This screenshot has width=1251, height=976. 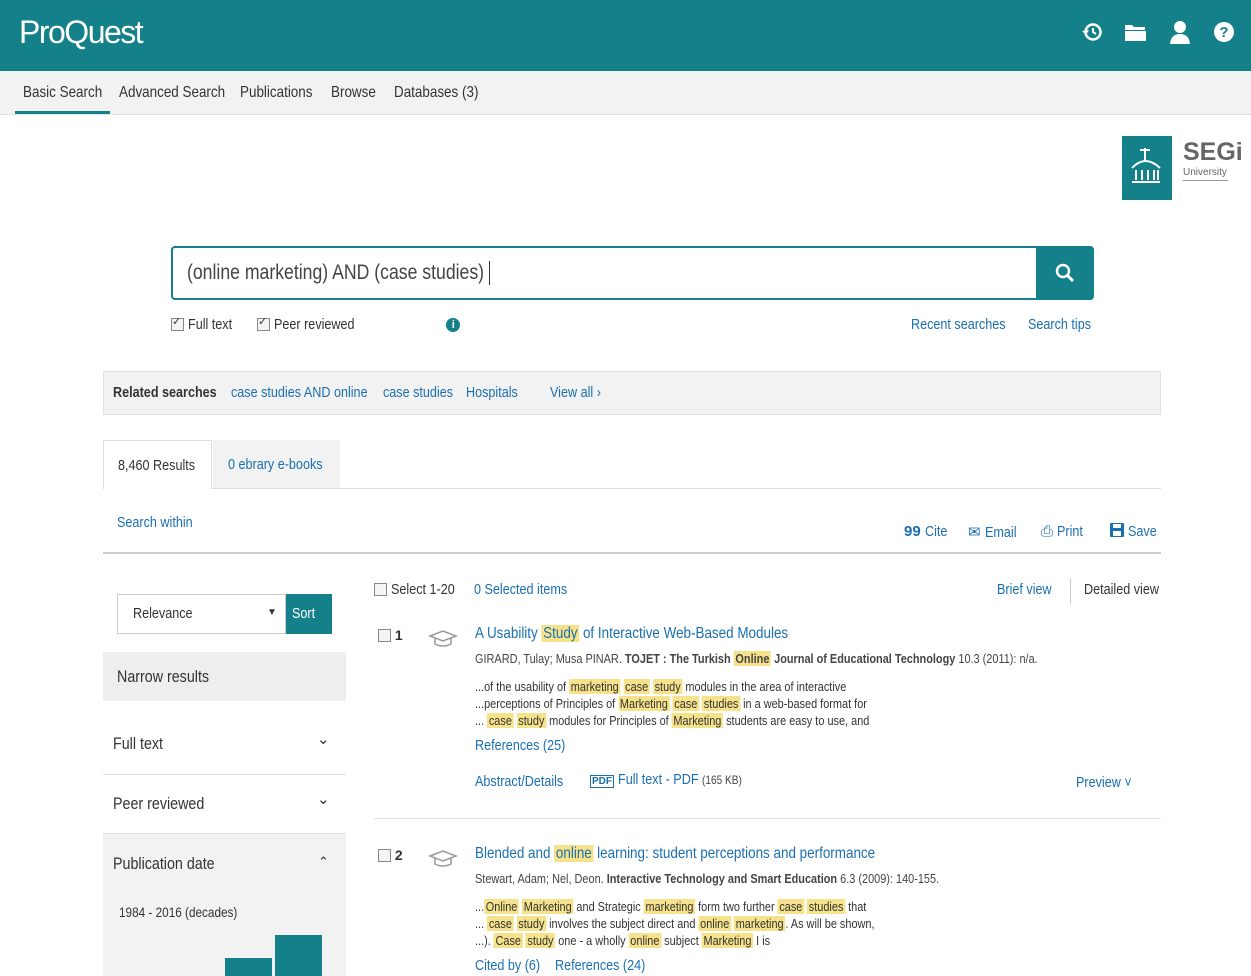 I want to click on search-within-link: Search within, so click(x=162, y=522).